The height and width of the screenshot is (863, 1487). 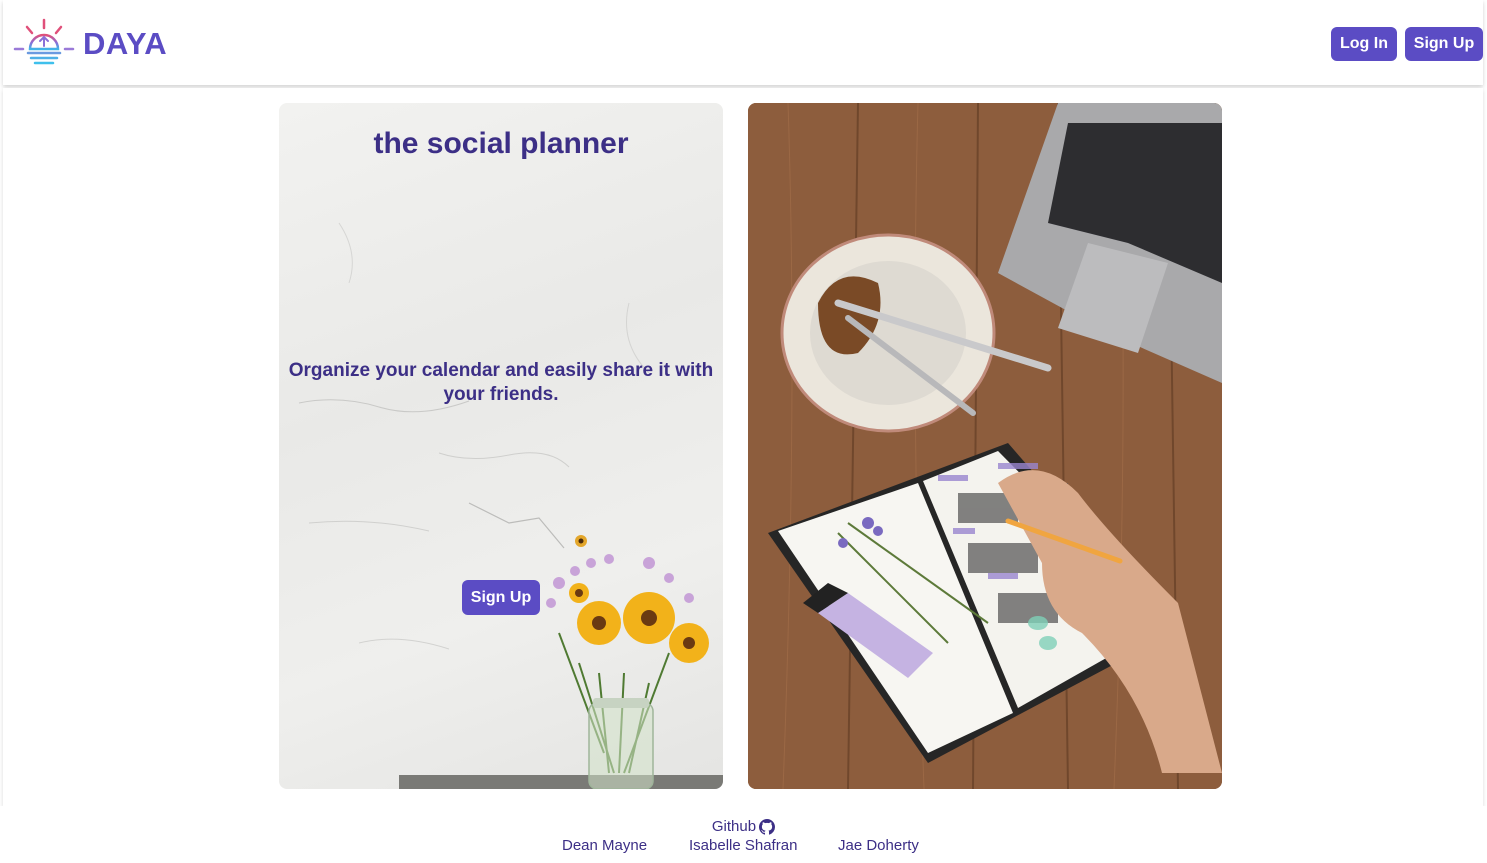 What do you see at coordinates (125, 43) in the screenshot?
I see `brand-name: DAYA` at bounding box center [125, 43].